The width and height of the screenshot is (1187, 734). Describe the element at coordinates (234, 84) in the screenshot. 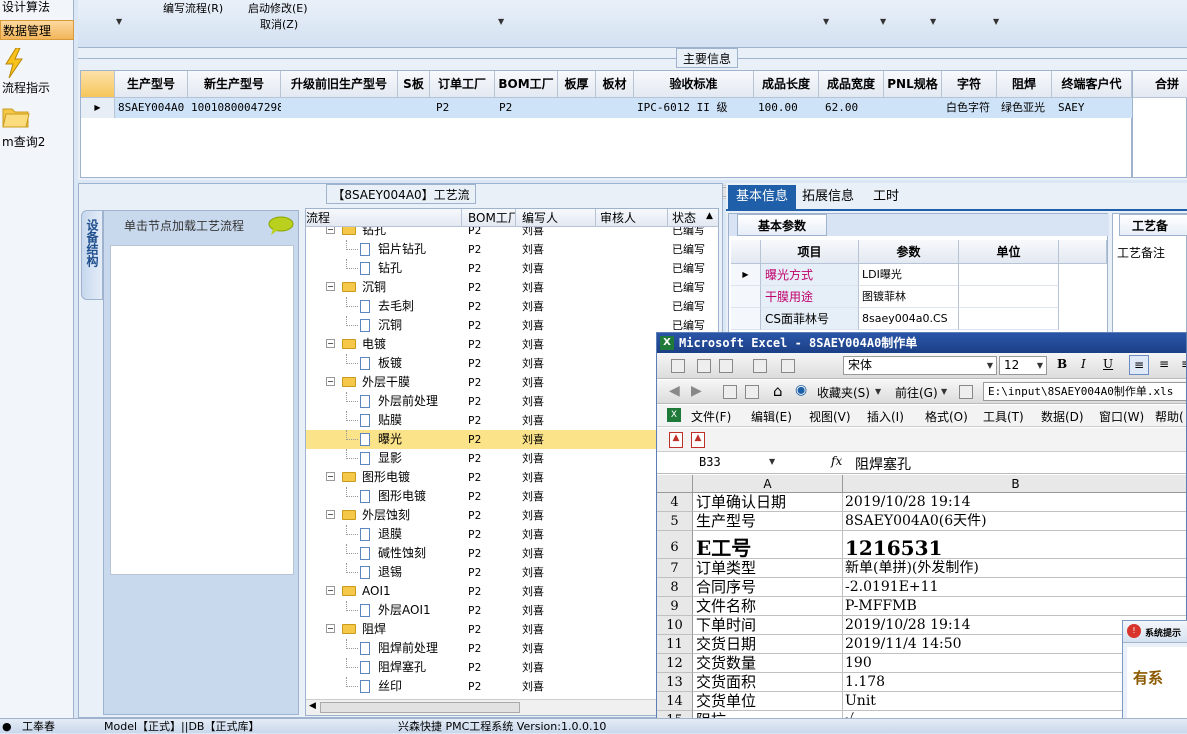

I see `col-header: 新生产型号` at that location.